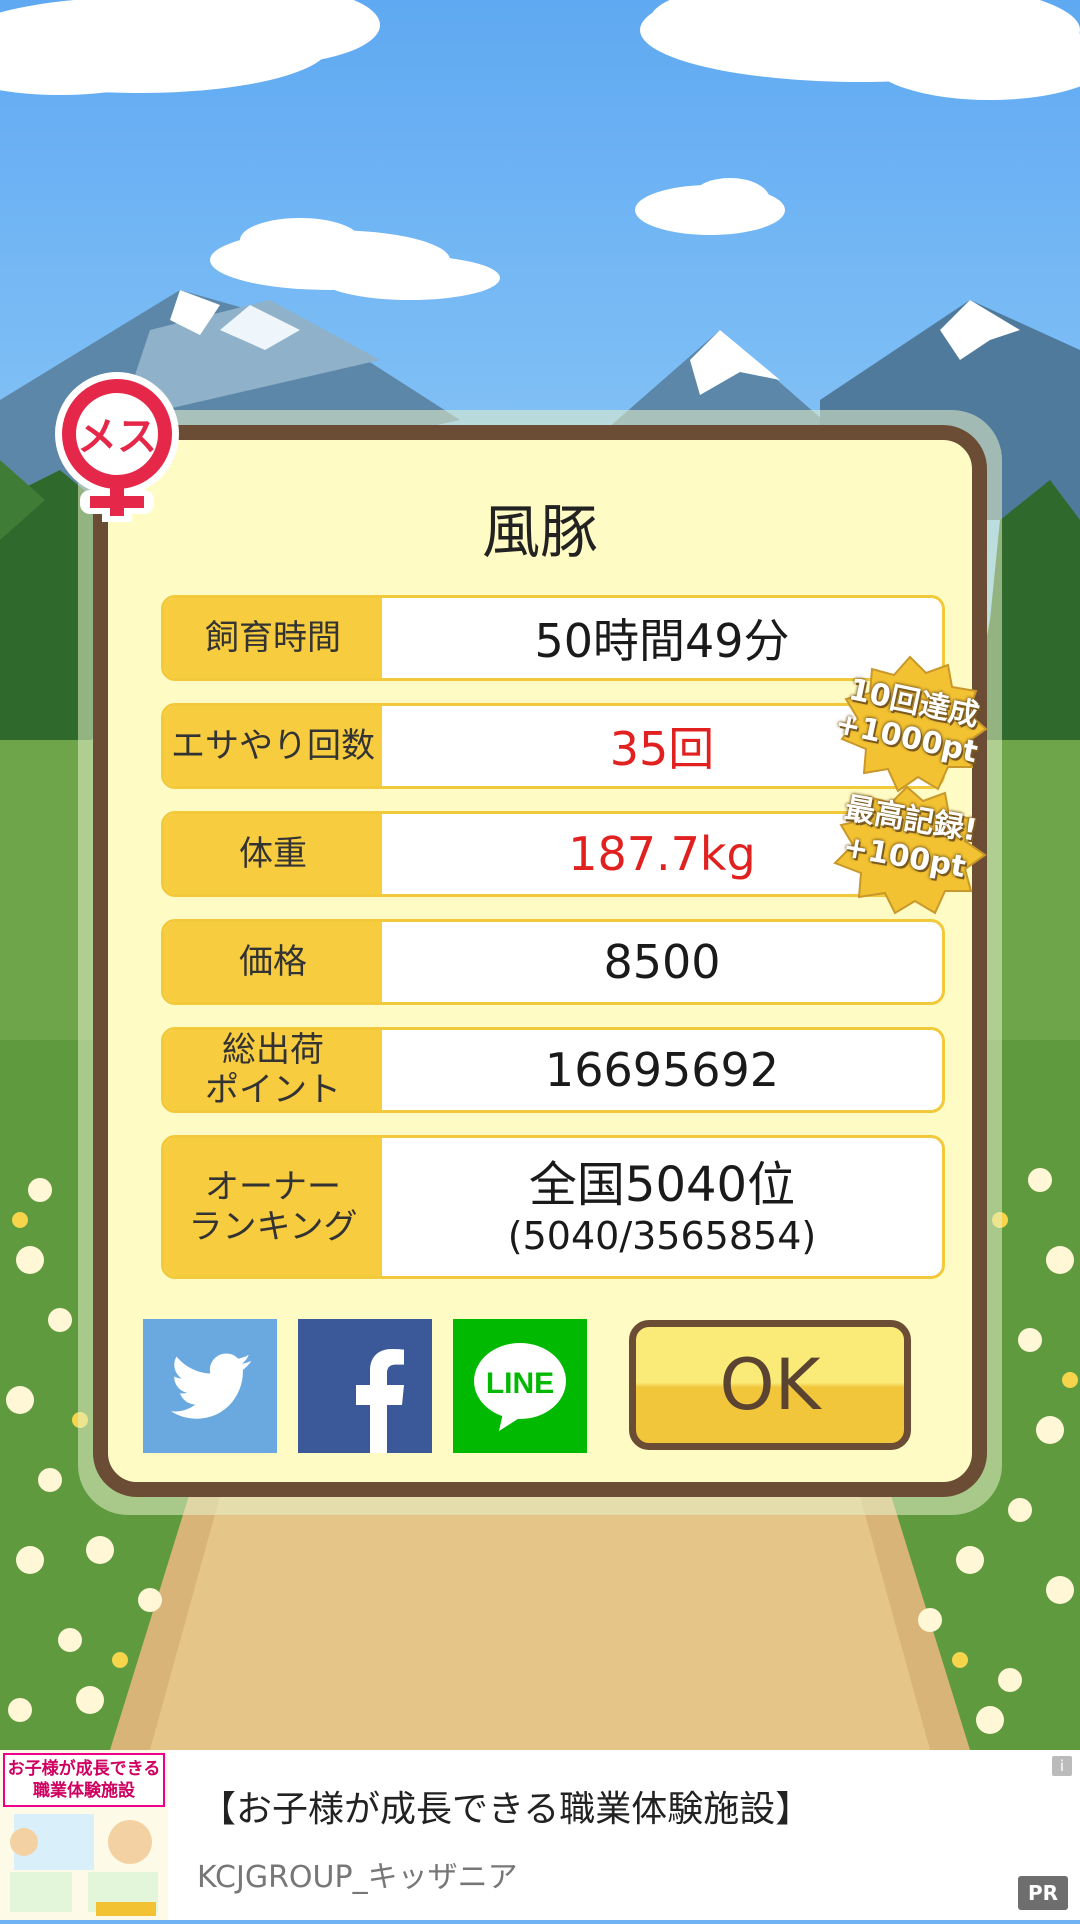  What do you see at coordinates (539, 532) in the screenshot?
I see `pig-name-title: 風豚` at bounding box center [539, 532].